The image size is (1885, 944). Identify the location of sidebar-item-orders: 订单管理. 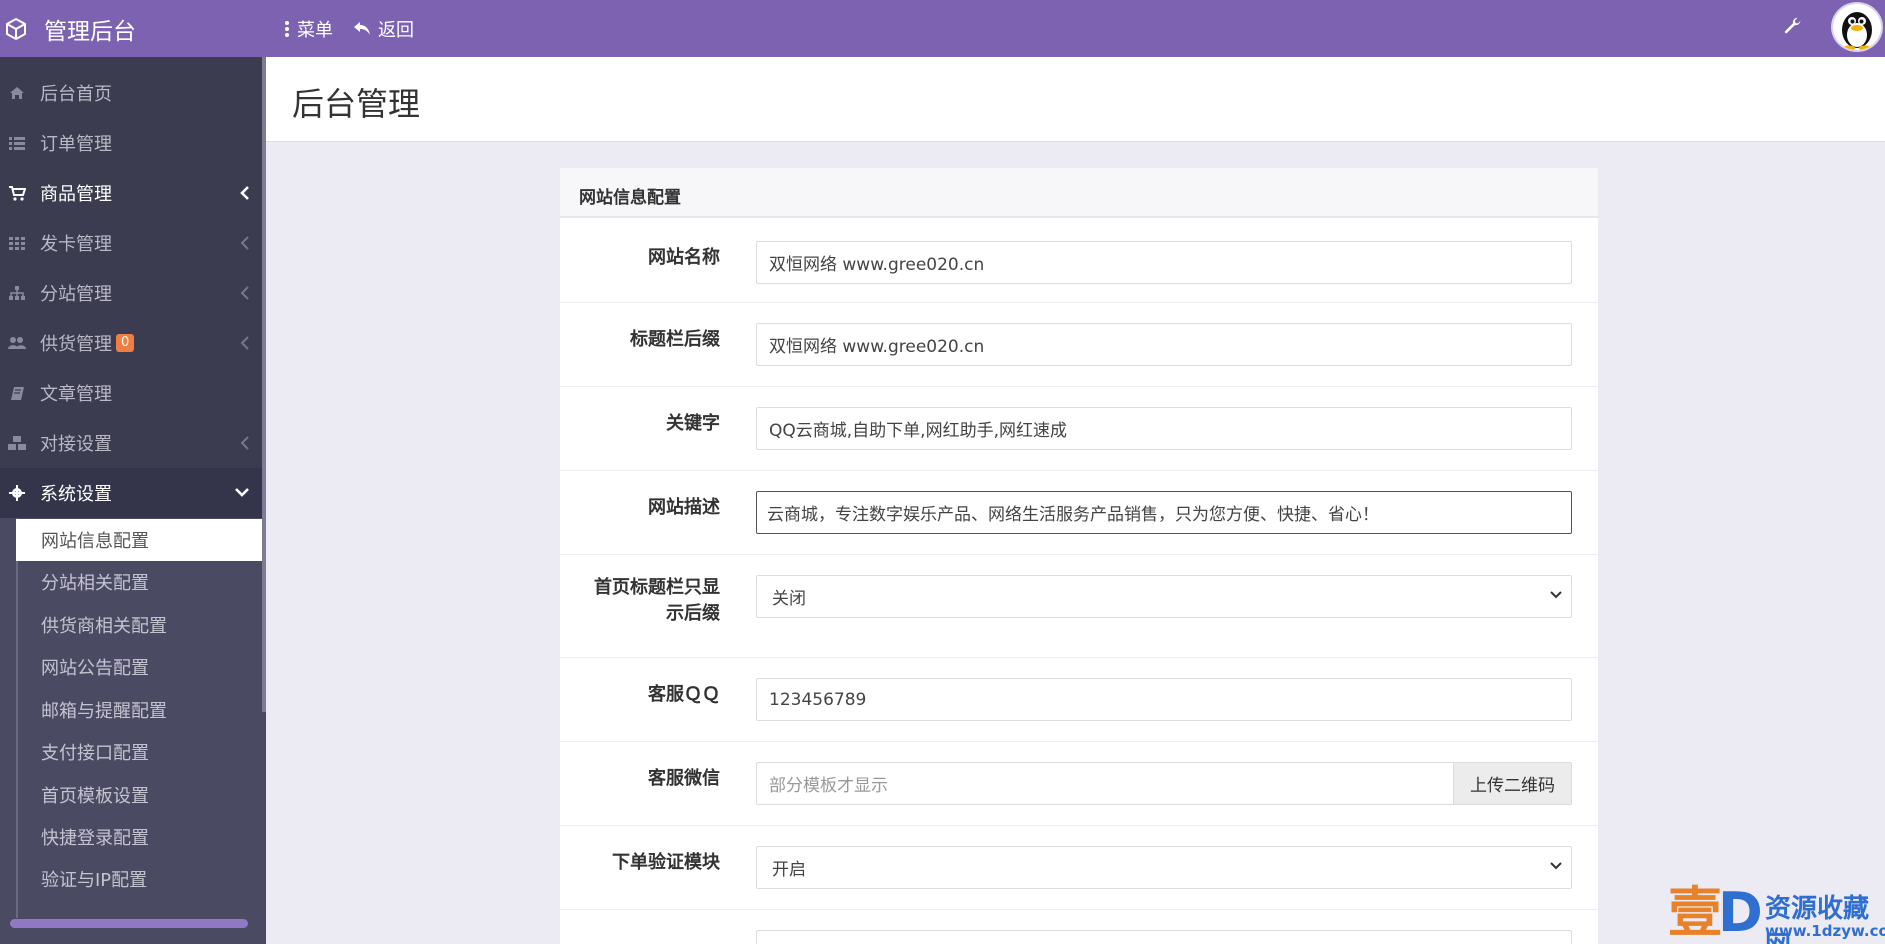
(133, 143).